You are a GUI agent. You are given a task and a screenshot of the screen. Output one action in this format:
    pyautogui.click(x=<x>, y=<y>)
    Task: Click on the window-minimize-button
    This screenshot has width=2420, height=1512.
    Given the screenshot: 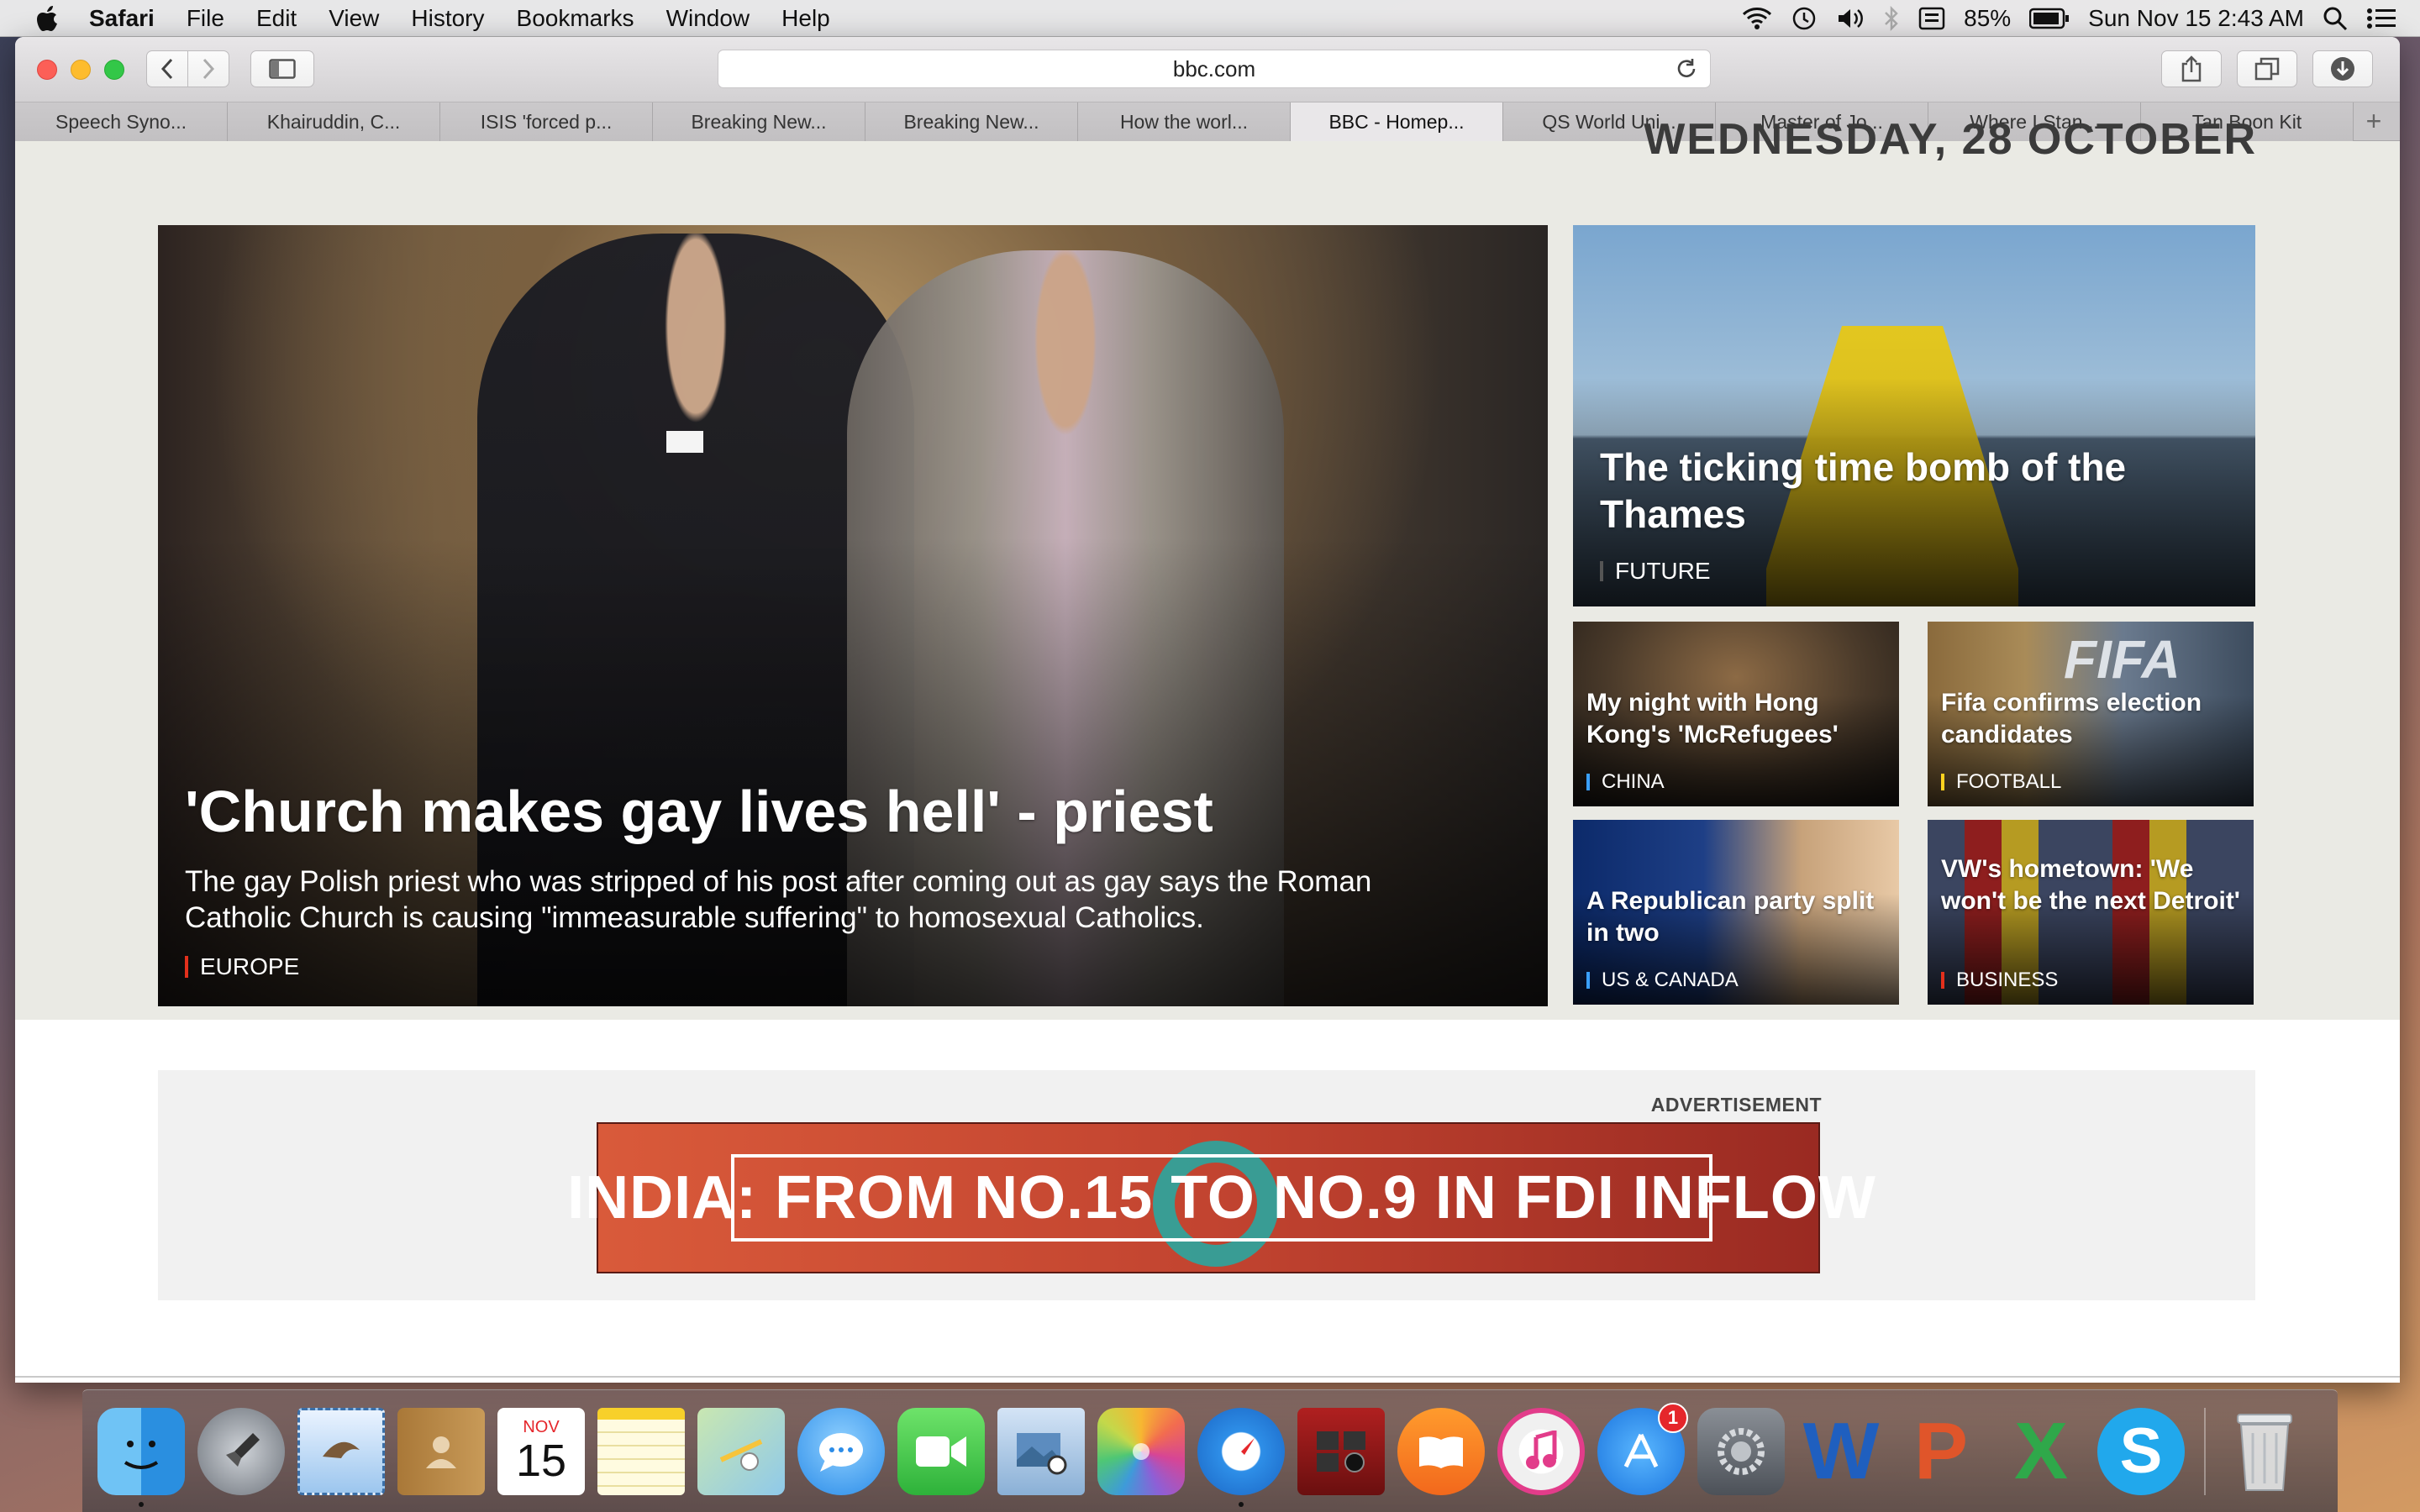 What is the action you would take?
    pyautogui.click(x=81, y=70)
    